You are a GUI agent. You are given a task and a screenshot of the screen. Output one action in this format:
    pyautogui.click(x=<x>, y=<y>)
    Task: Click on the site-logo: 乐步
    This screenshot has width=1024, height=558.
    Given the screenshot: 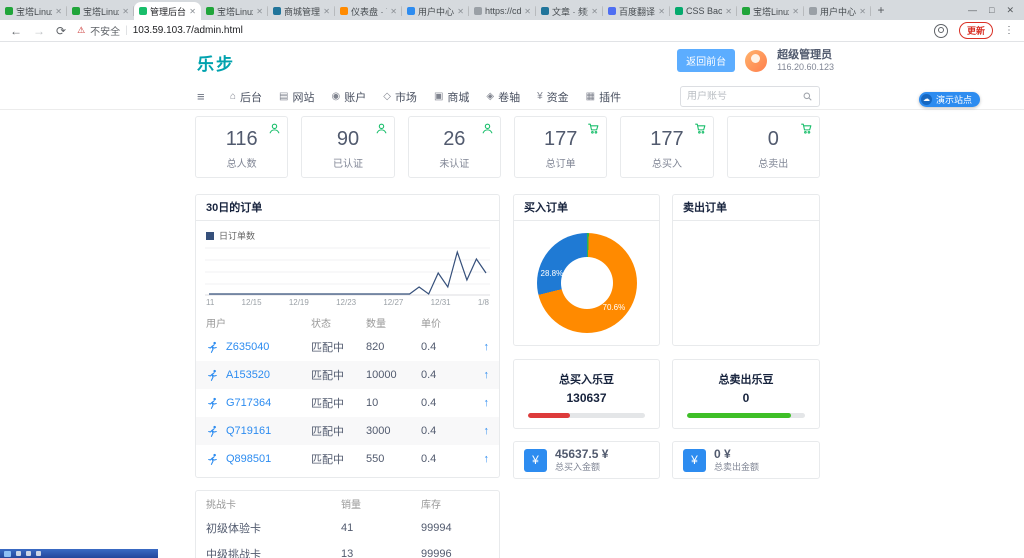 What is the action you would take?
    pyautogui.click(x=216, y=62)
    